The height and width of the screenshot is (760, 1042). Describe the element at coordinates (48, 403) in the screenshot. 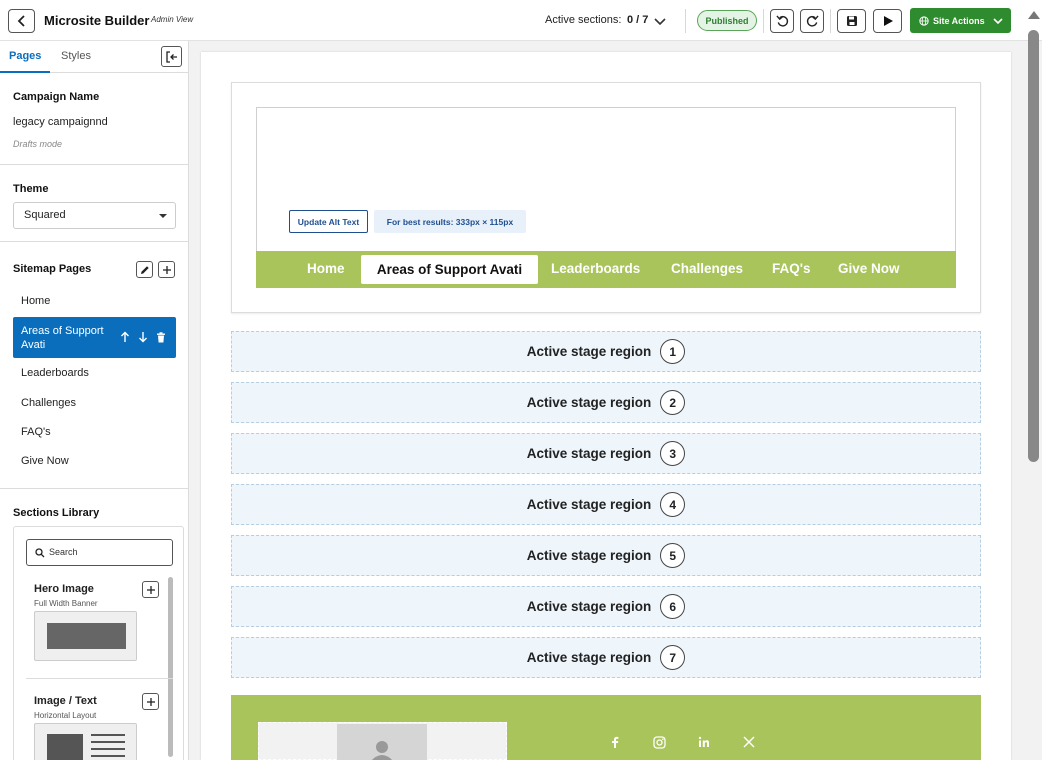

I see `sitemap-item-challenges: Challenges` at that location.